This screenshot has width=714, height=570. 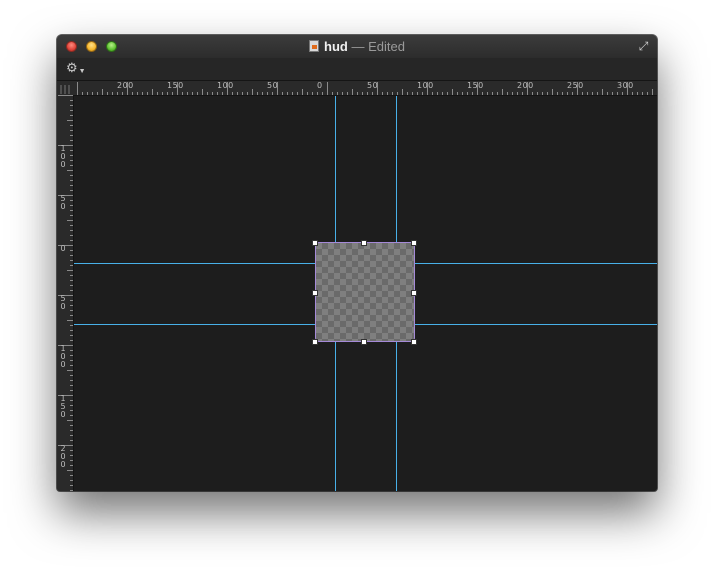 I want to click on gear-icon: ⚙, so click(x=72, y=67).